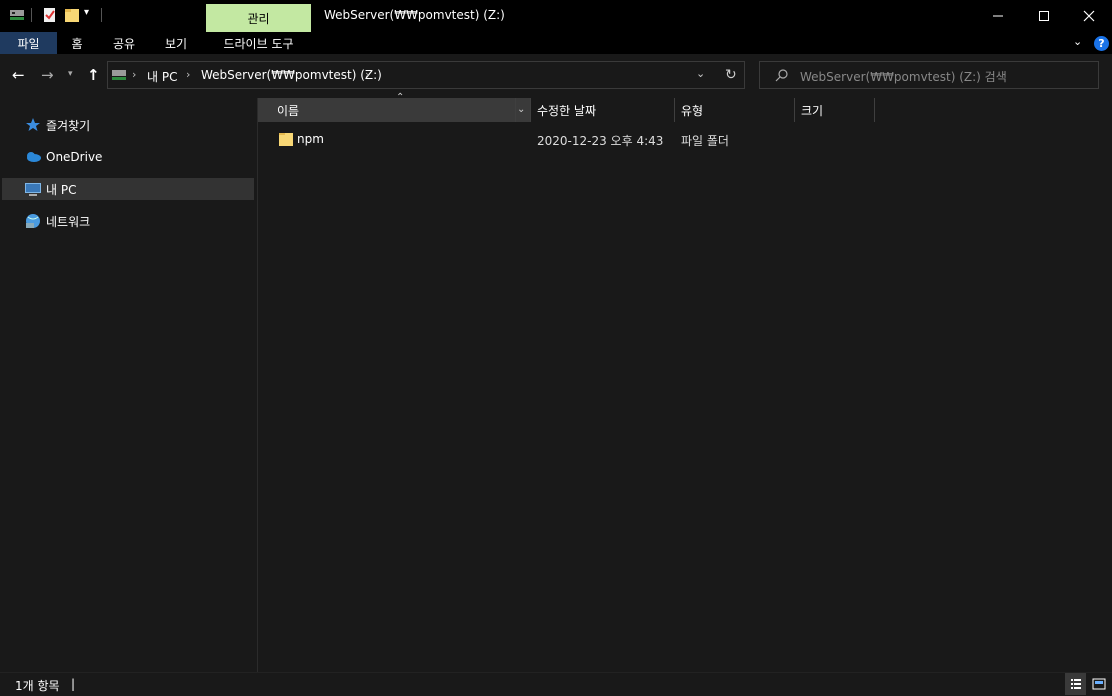 The height and width of the screenshot is (696, 1112). What do you see at coordinates (286, 139) in the screenshot?
I see `folder-icon` at bounding box center [286, 139].